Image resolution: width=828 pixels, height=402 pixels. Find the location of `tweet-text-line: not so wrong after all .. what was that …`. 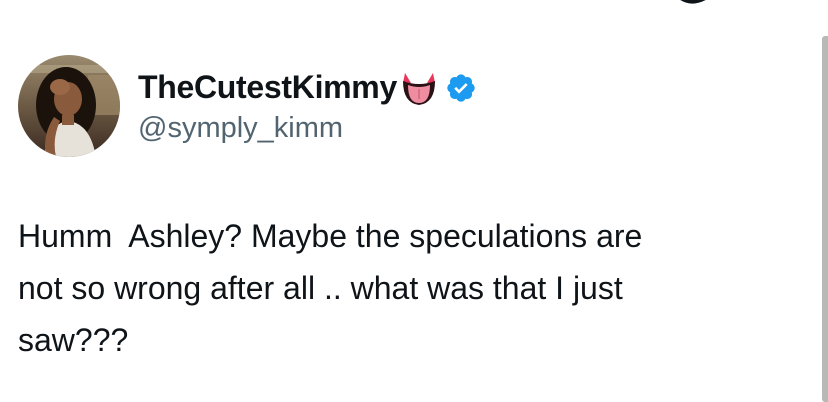

tweet-text-line: not so wrong after all .. what was that … is located at coordinates (320, 288).